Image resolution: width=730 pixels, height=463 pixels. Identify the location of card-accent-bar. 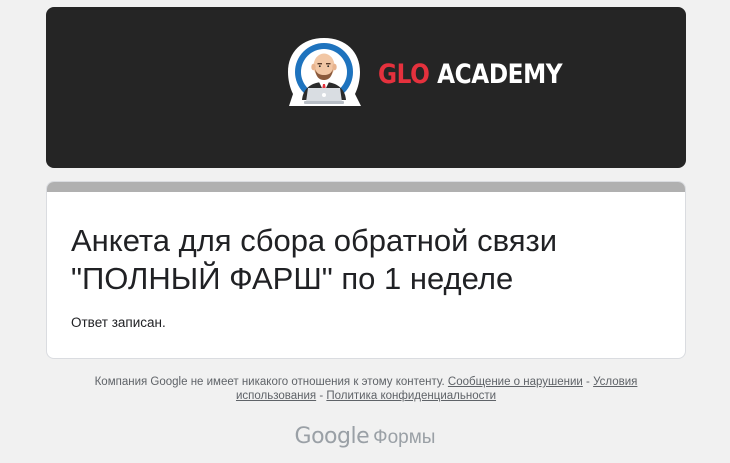
(366, 187).